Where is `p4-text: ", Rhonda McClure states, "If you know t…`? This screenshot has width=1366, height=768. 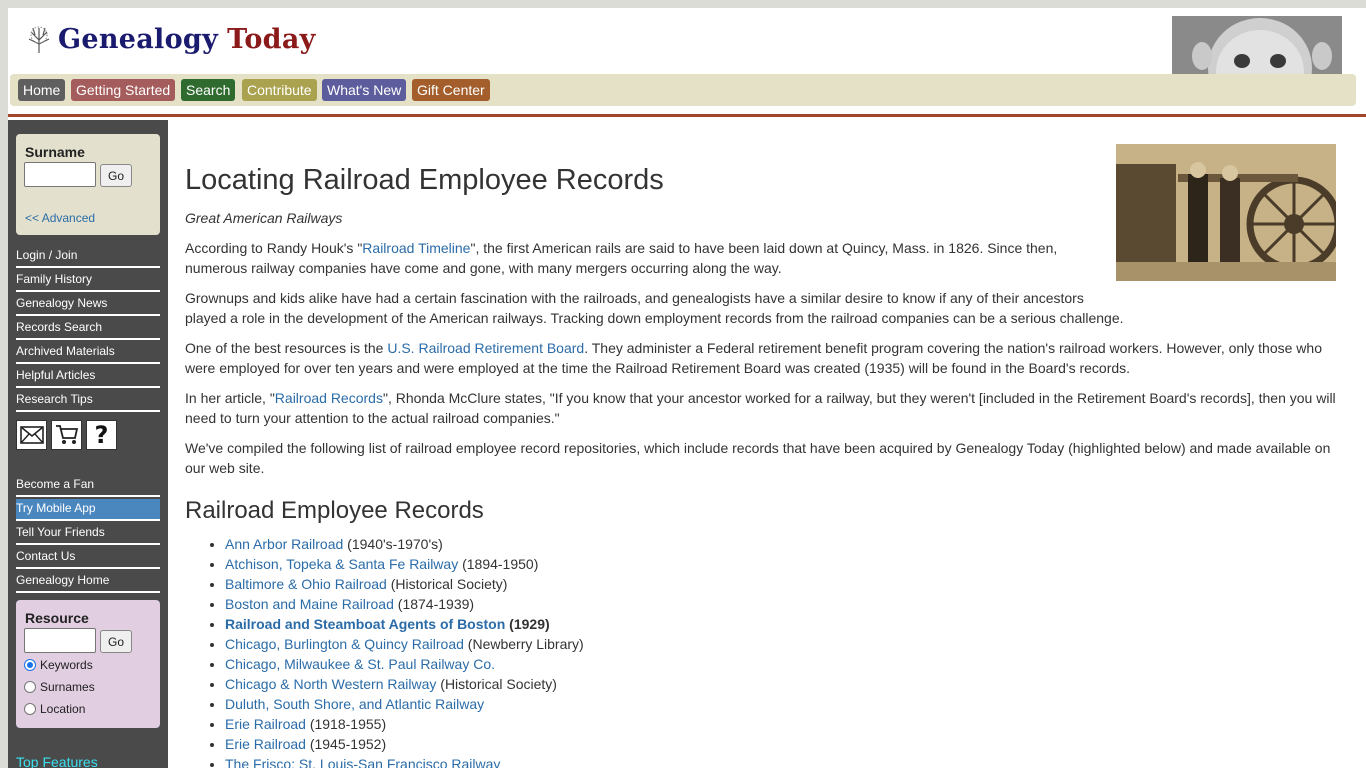 p4-text: ", Rhonda McClure states, "If you know t… is located at coordinates (859, 398).